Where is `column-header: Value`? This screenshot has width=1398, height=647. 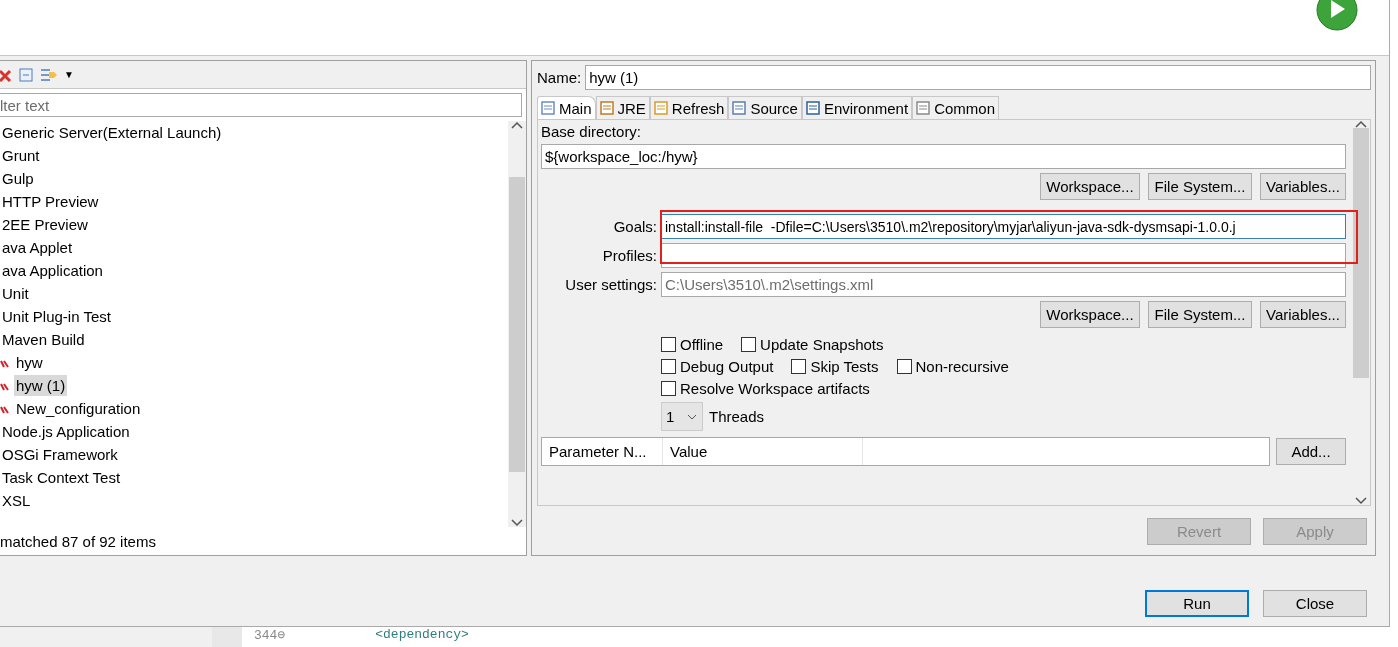
column-header: Value is located at coordinates (763, 451).